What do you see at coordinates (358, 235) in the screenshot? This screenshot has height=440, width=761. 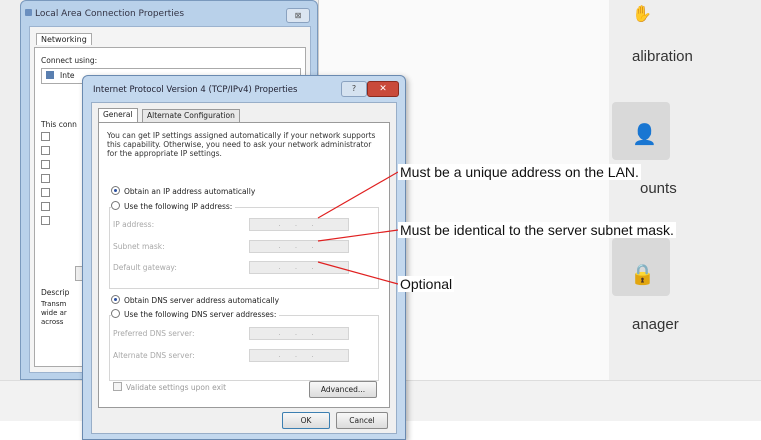 I see `callout-line-subnet` at bounding box center [358, 235].